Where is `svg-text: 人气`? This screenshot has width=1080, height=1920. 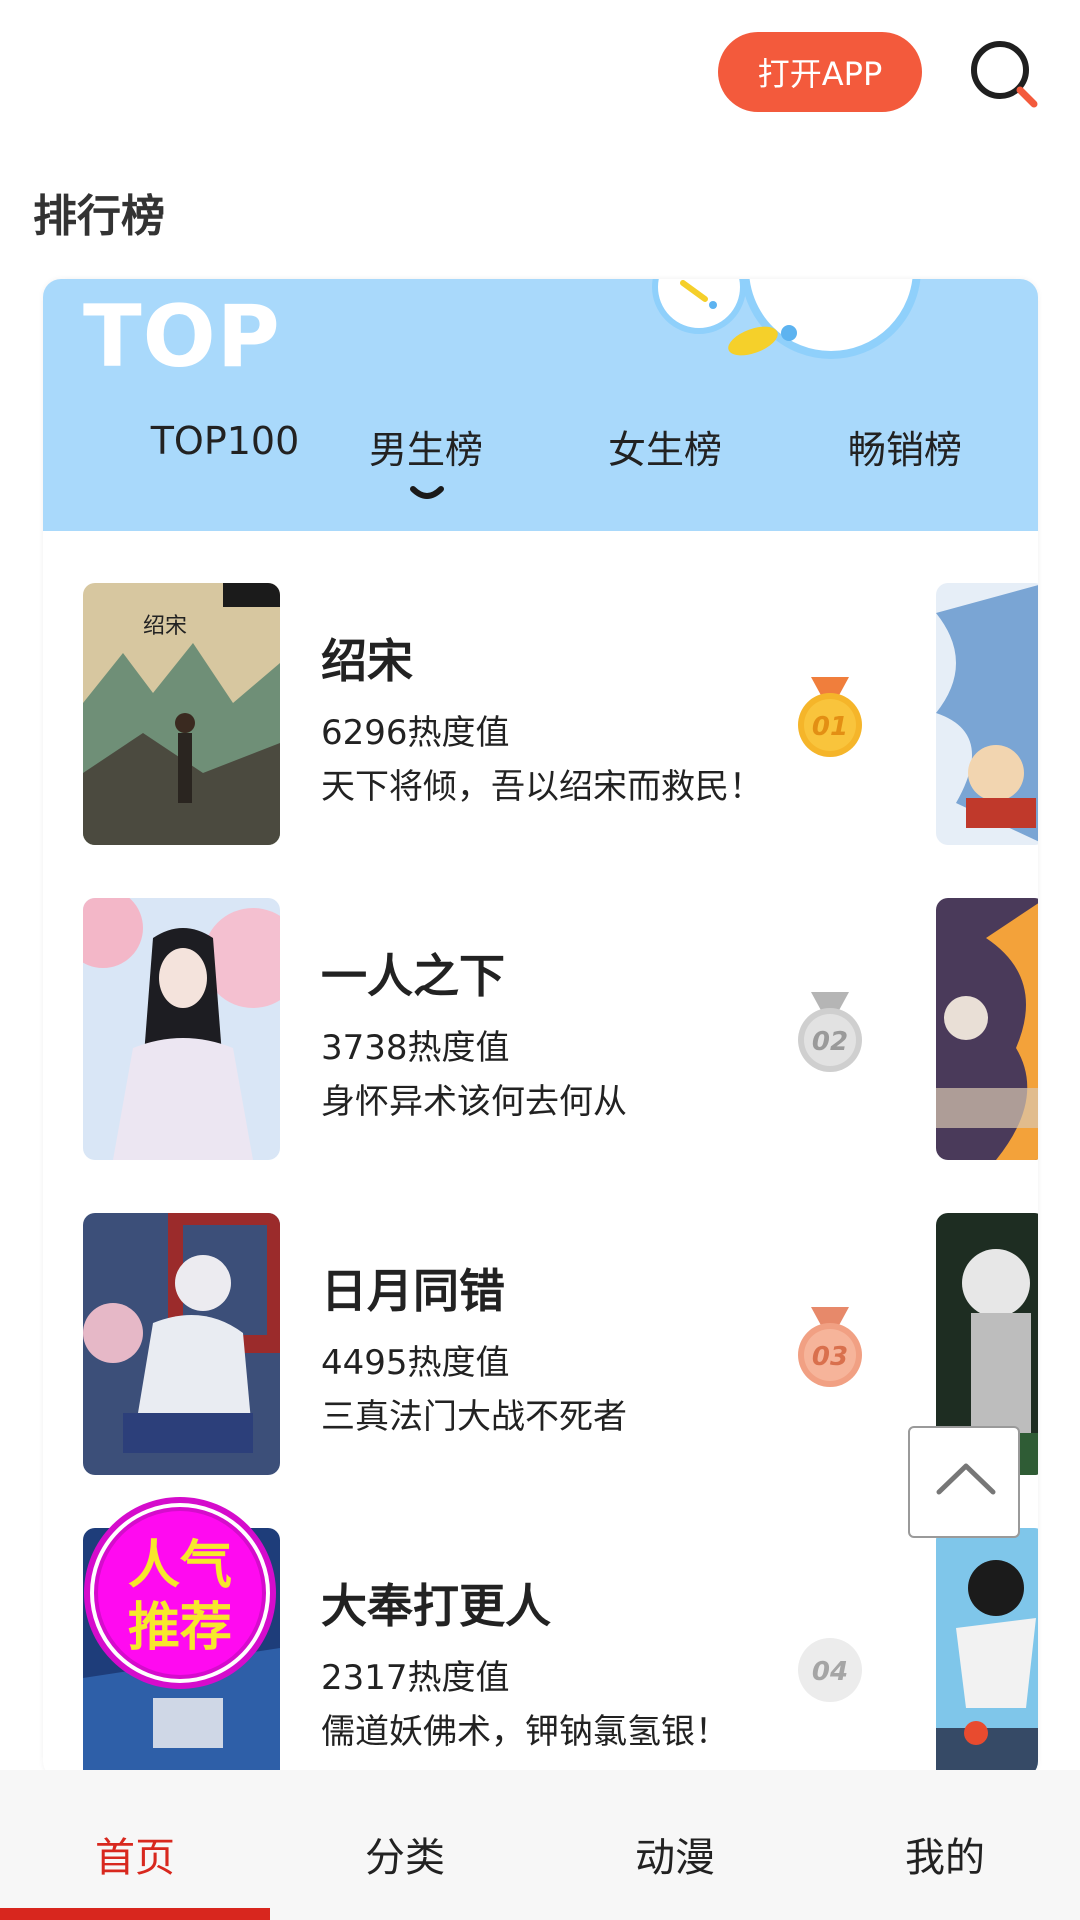 svg-text: 人气 is located at coordinates (180, 1566).